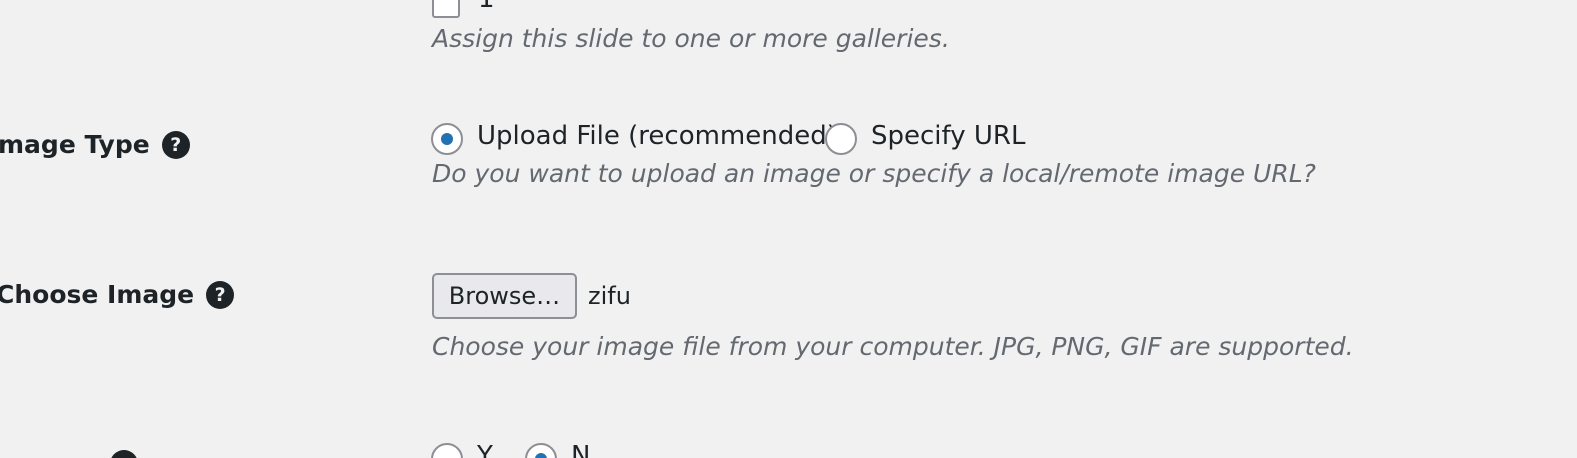  What do you see at coordinates (948, 136) in the screenshot?
I see `specify-url-label: Specify URL` at bounding box center [948, 136].